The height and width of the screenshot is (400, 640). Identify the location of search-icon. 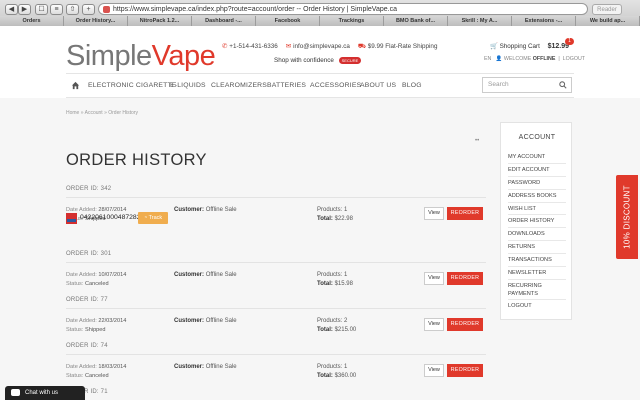
(563, 85).